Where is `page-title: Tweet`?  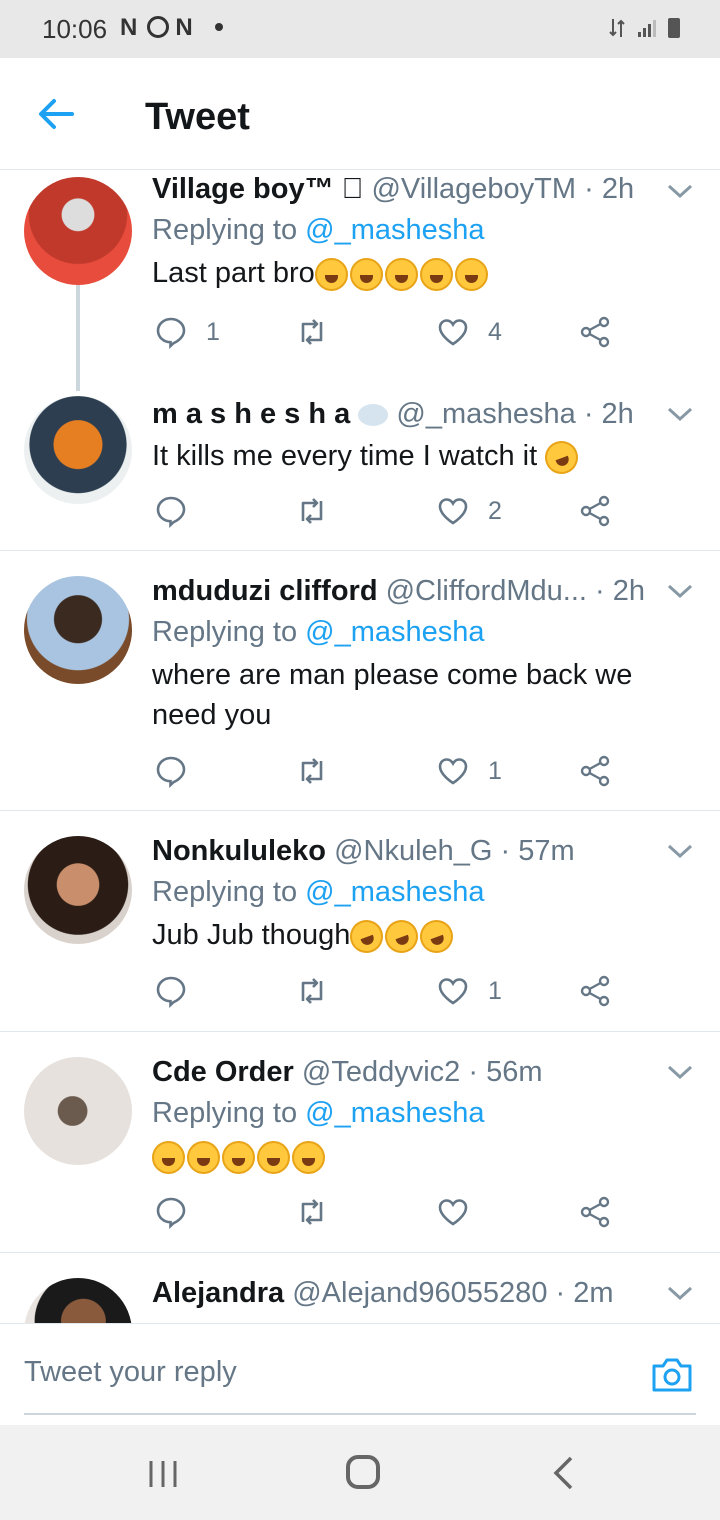 page-title: Tweet is located at coordinates (197, 117).